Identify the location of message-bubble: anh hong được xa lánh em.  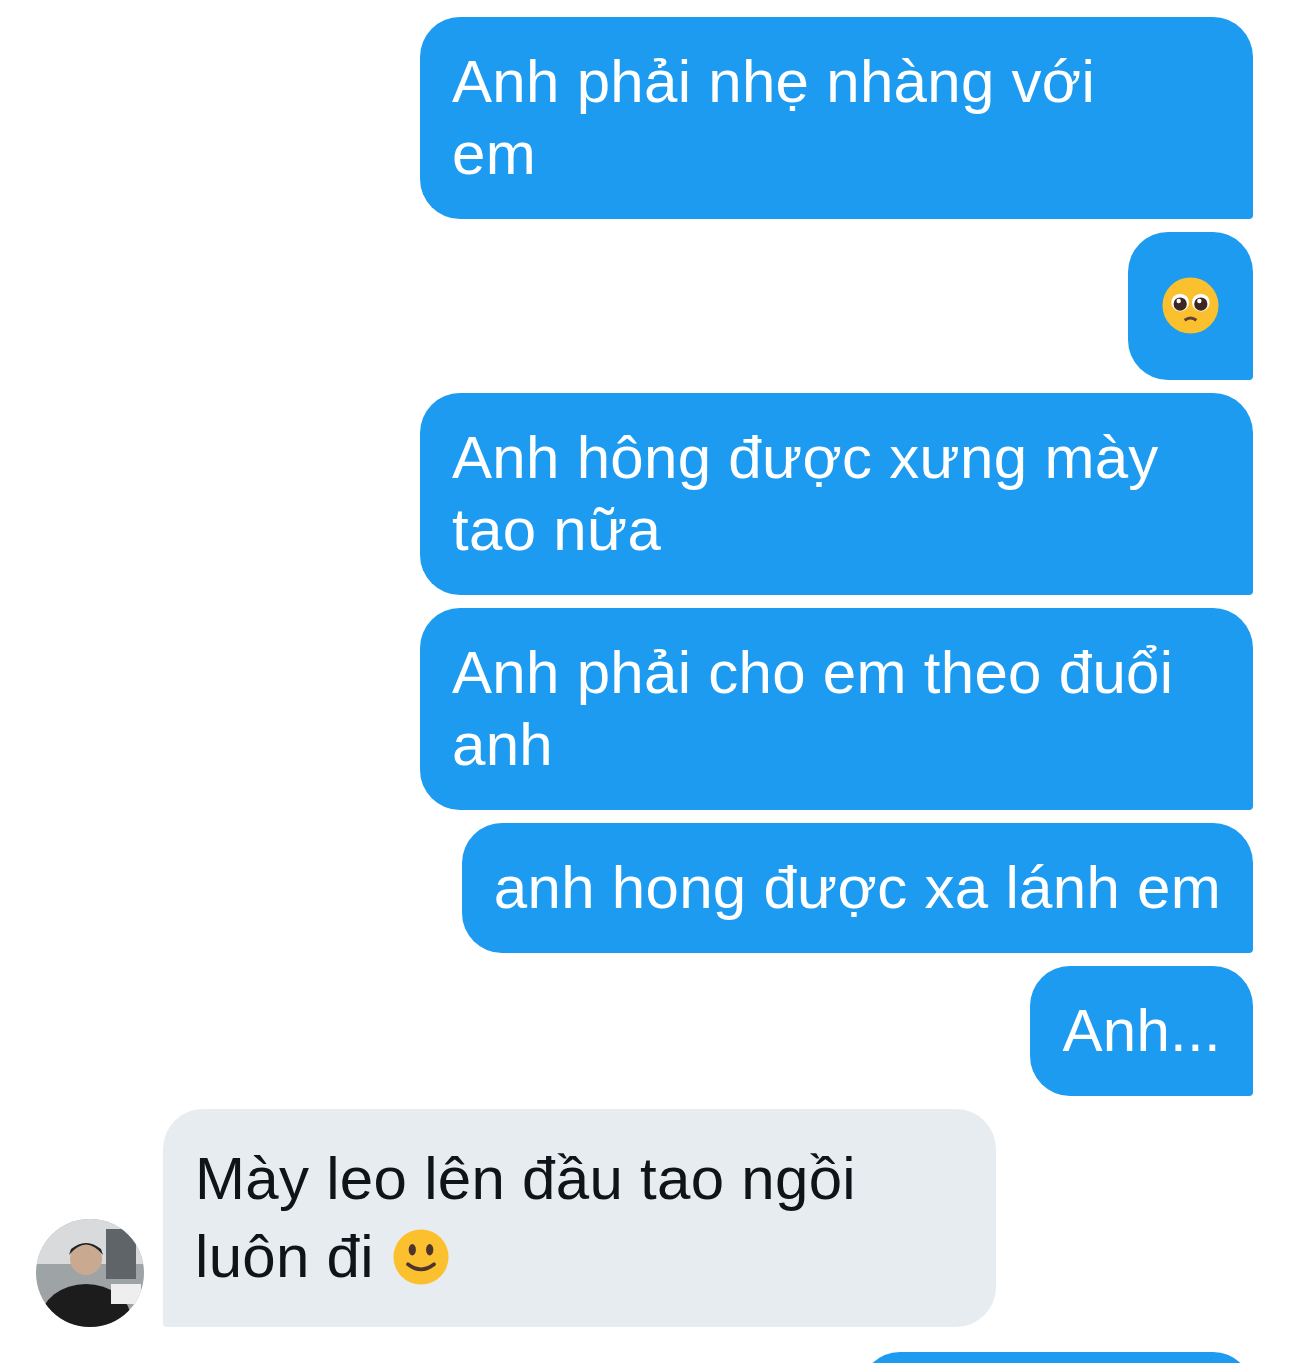
(857, 888).